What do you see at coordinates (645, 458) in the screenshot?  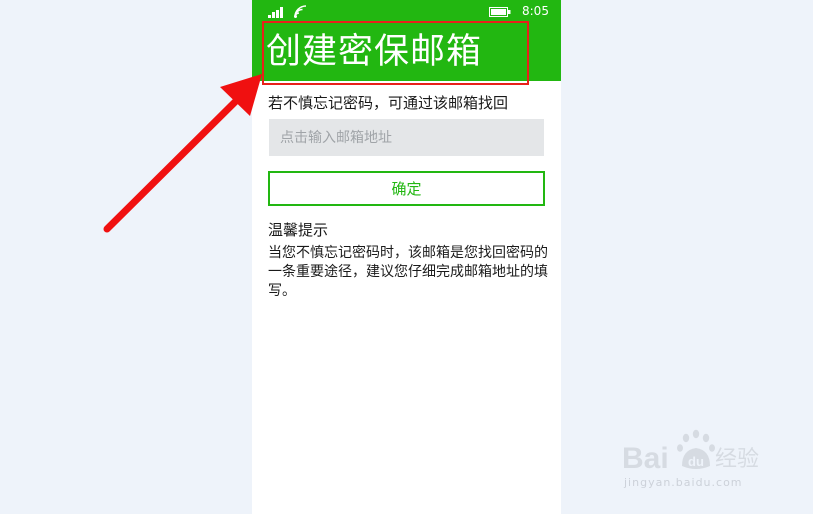 I see `svg-text: Bai` at bounding box center [645, 458].